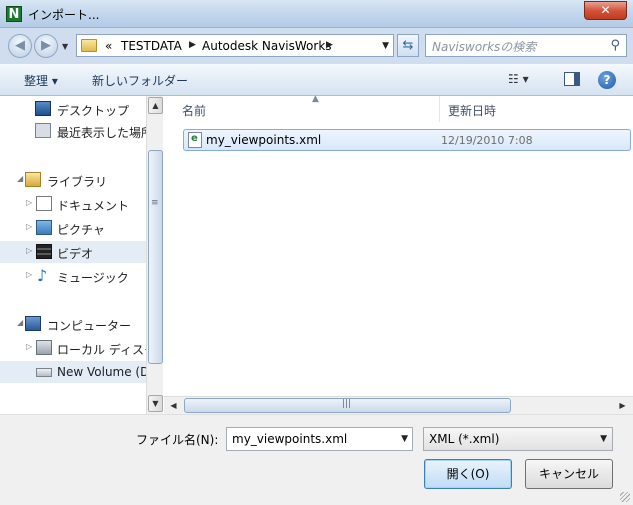 The height and width of the screenshot is (505, 633). I want to click on address-bar: « TESTDATA ▶ Autodesk NavisWorks ▶ ▼, so click(235, 45).